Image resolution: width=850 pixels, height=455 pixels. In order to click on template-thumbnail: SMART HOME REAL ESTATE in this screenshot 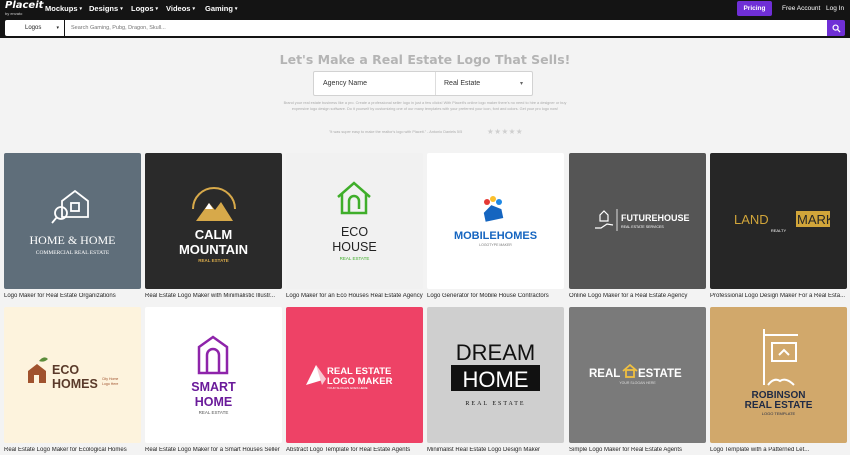, I will do `click(213, 375)`.